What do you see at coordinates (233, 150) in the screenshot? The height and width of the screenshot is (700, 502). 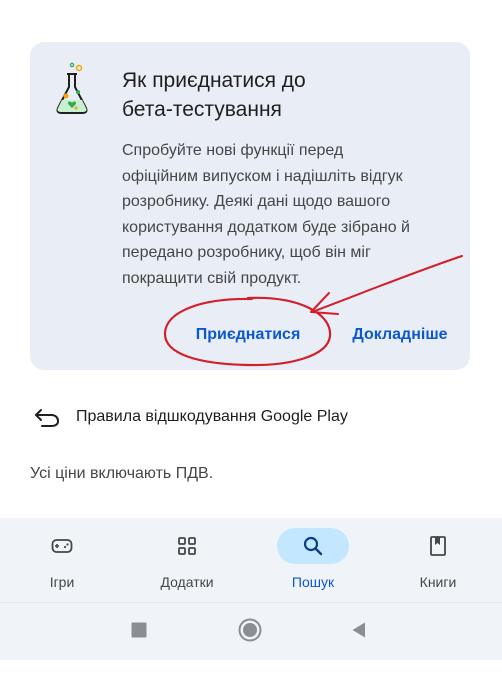 I see `beta-body-line: Спробуйте нові функції перед` at bounding box center [233, 150].